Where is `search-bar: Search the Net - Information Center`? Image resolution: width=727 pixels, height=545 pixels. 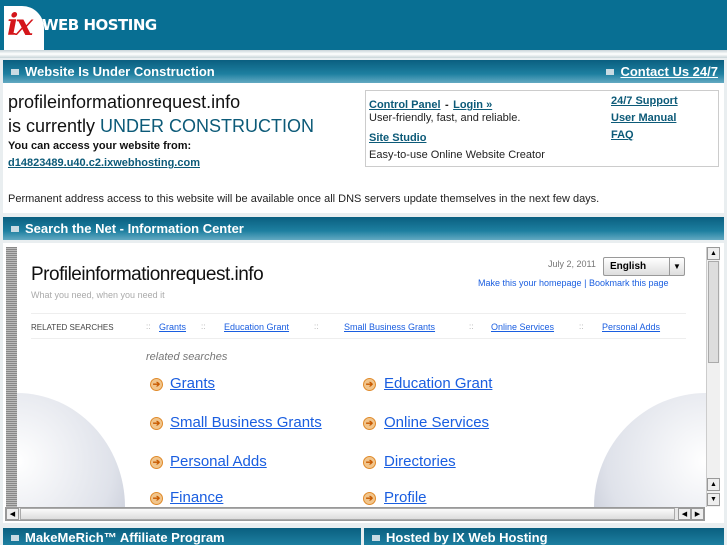
search-bar: Search the Net - Information Center is located at coordinates (363, 228).